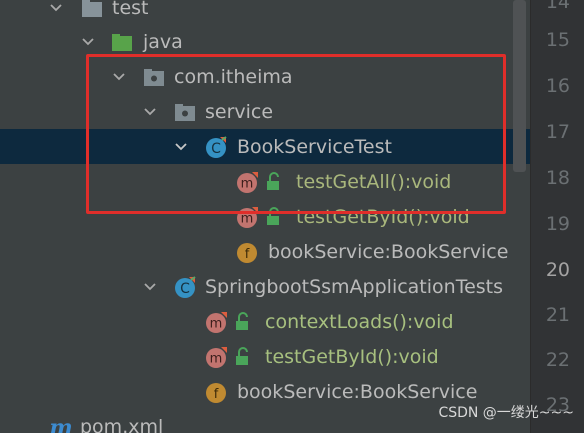 The image size is (584, 433). What do you see at coordinates (122, 42) in the screenshot?
I see `source-folder-icon` at bounding box center [122, 42].